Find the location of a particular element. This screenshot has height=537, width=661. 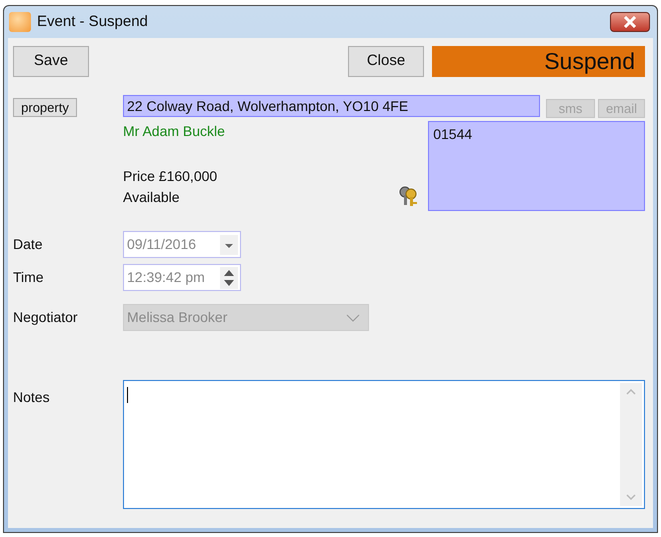

keys-icon is located at coordinates (409, 196).